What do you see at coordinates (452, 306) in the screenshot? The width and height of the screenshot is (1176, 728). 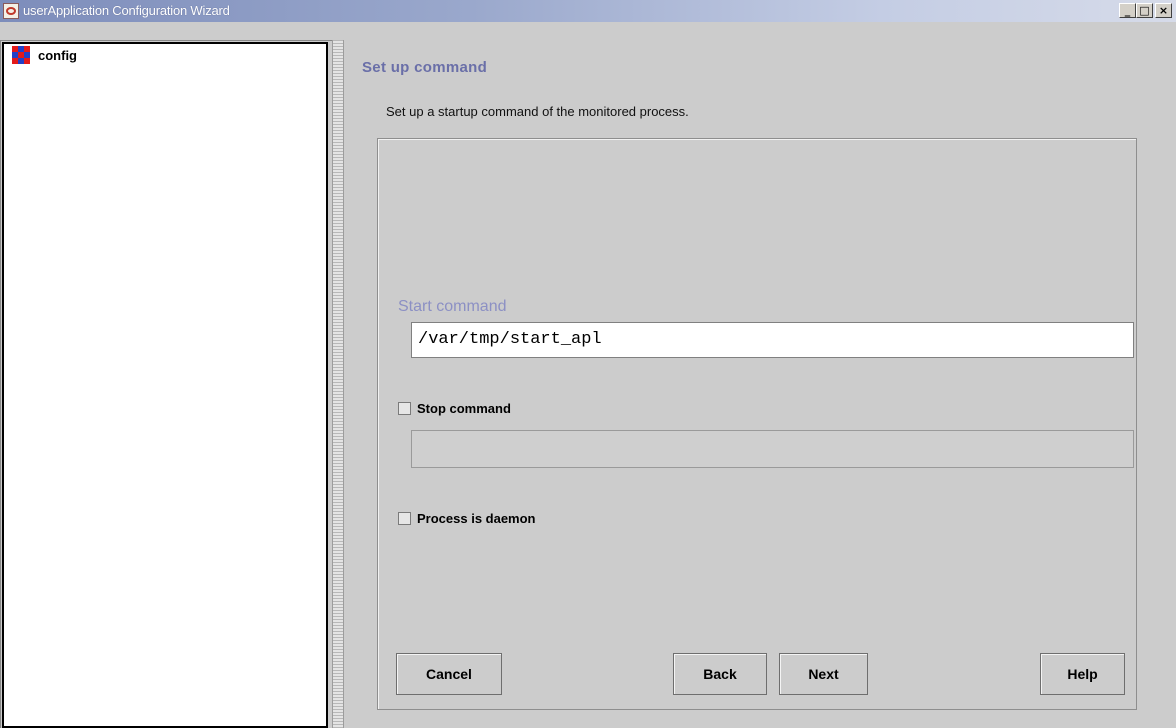 I see `start-command-label: Start command` at bounding box center [452, 306].